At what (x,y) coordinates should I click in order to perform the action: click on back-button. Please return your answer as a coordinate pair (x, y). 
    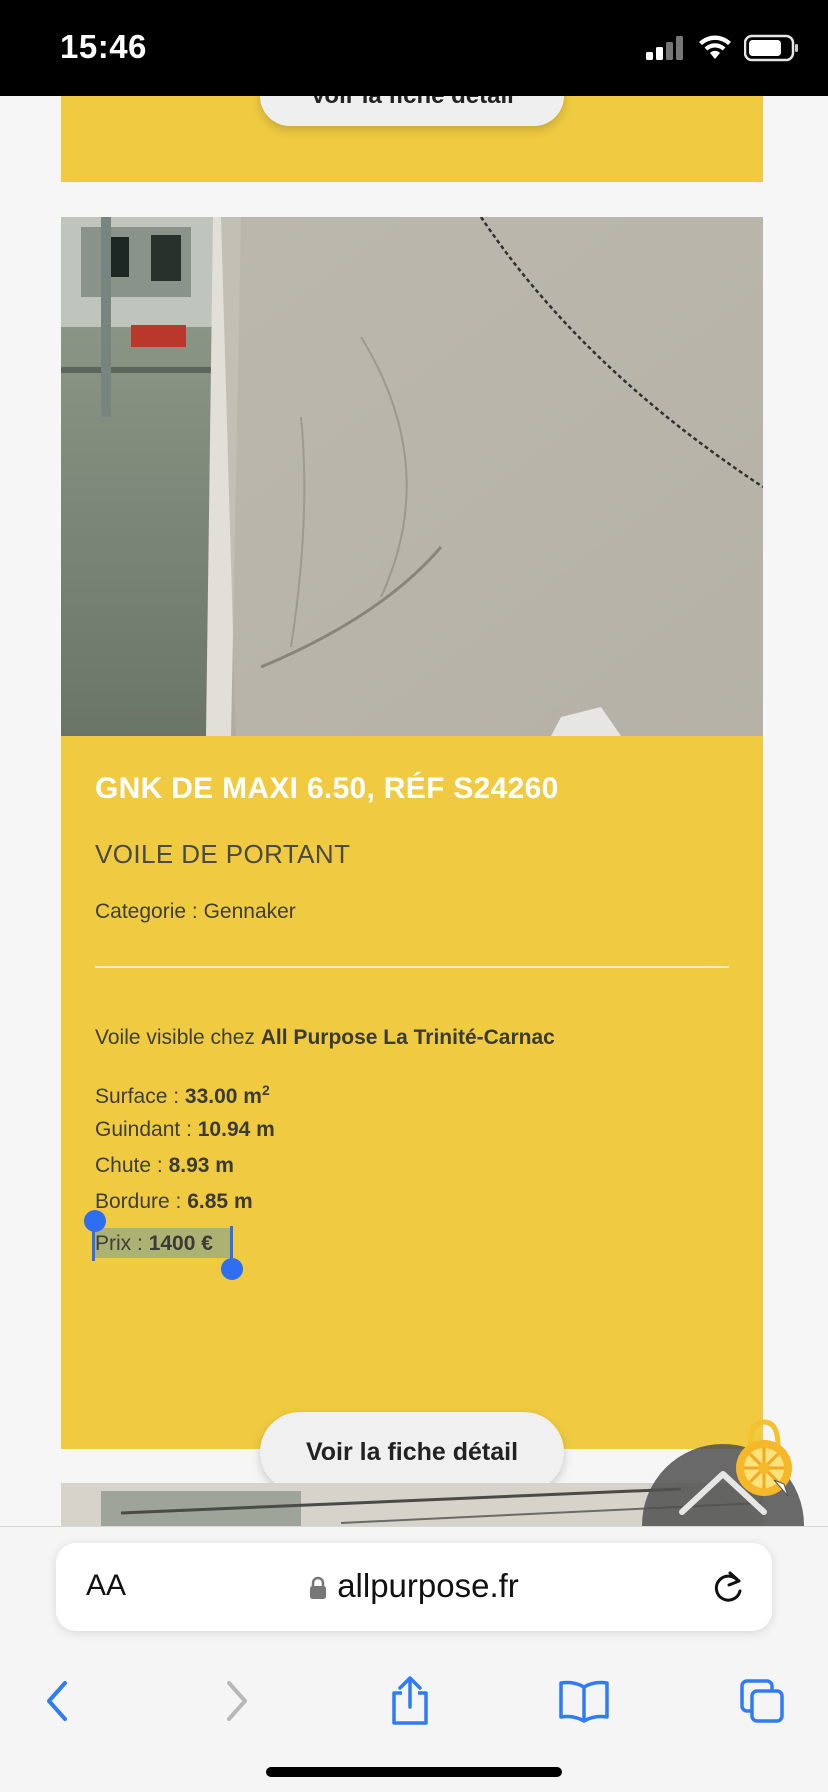
    Looking at the image, I should click on (58, 1701).